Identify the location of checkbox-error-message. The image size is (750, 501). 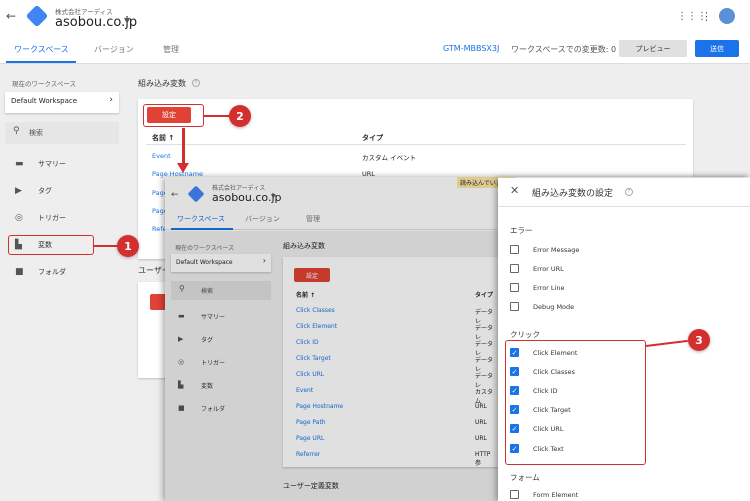
(514, 249).